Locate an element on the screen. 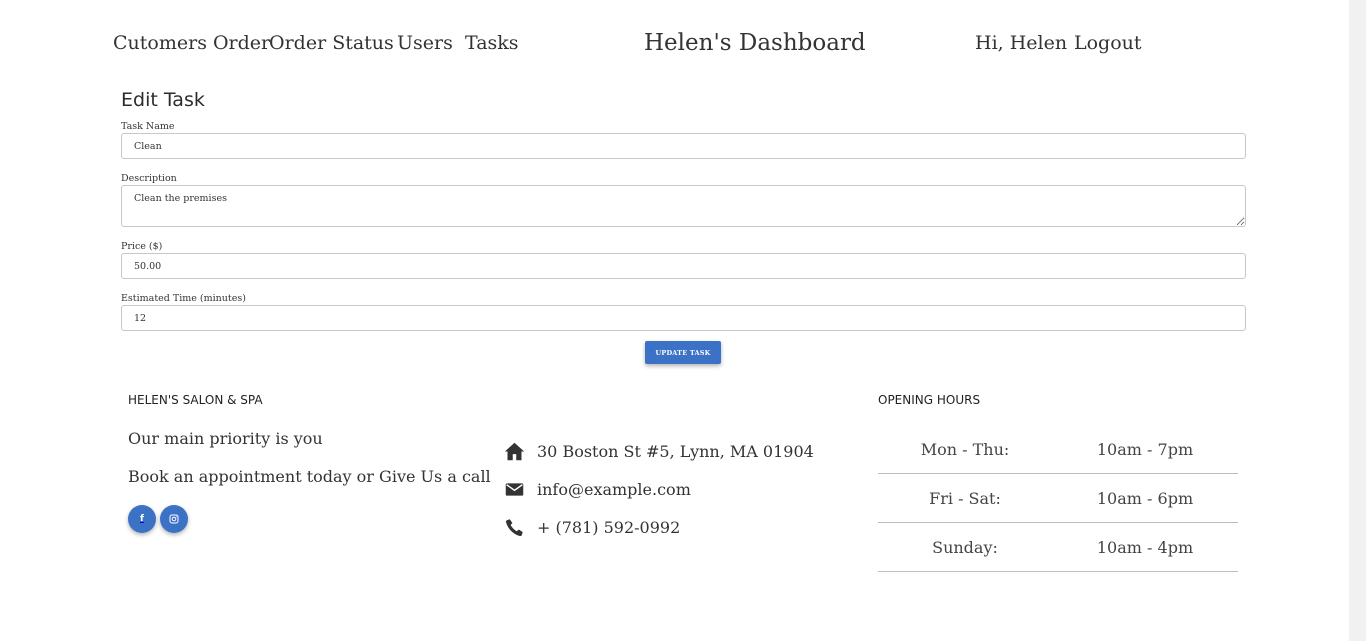  hours-row: Sunday: 10am - 4pm is located at coordinates (1058, 547).